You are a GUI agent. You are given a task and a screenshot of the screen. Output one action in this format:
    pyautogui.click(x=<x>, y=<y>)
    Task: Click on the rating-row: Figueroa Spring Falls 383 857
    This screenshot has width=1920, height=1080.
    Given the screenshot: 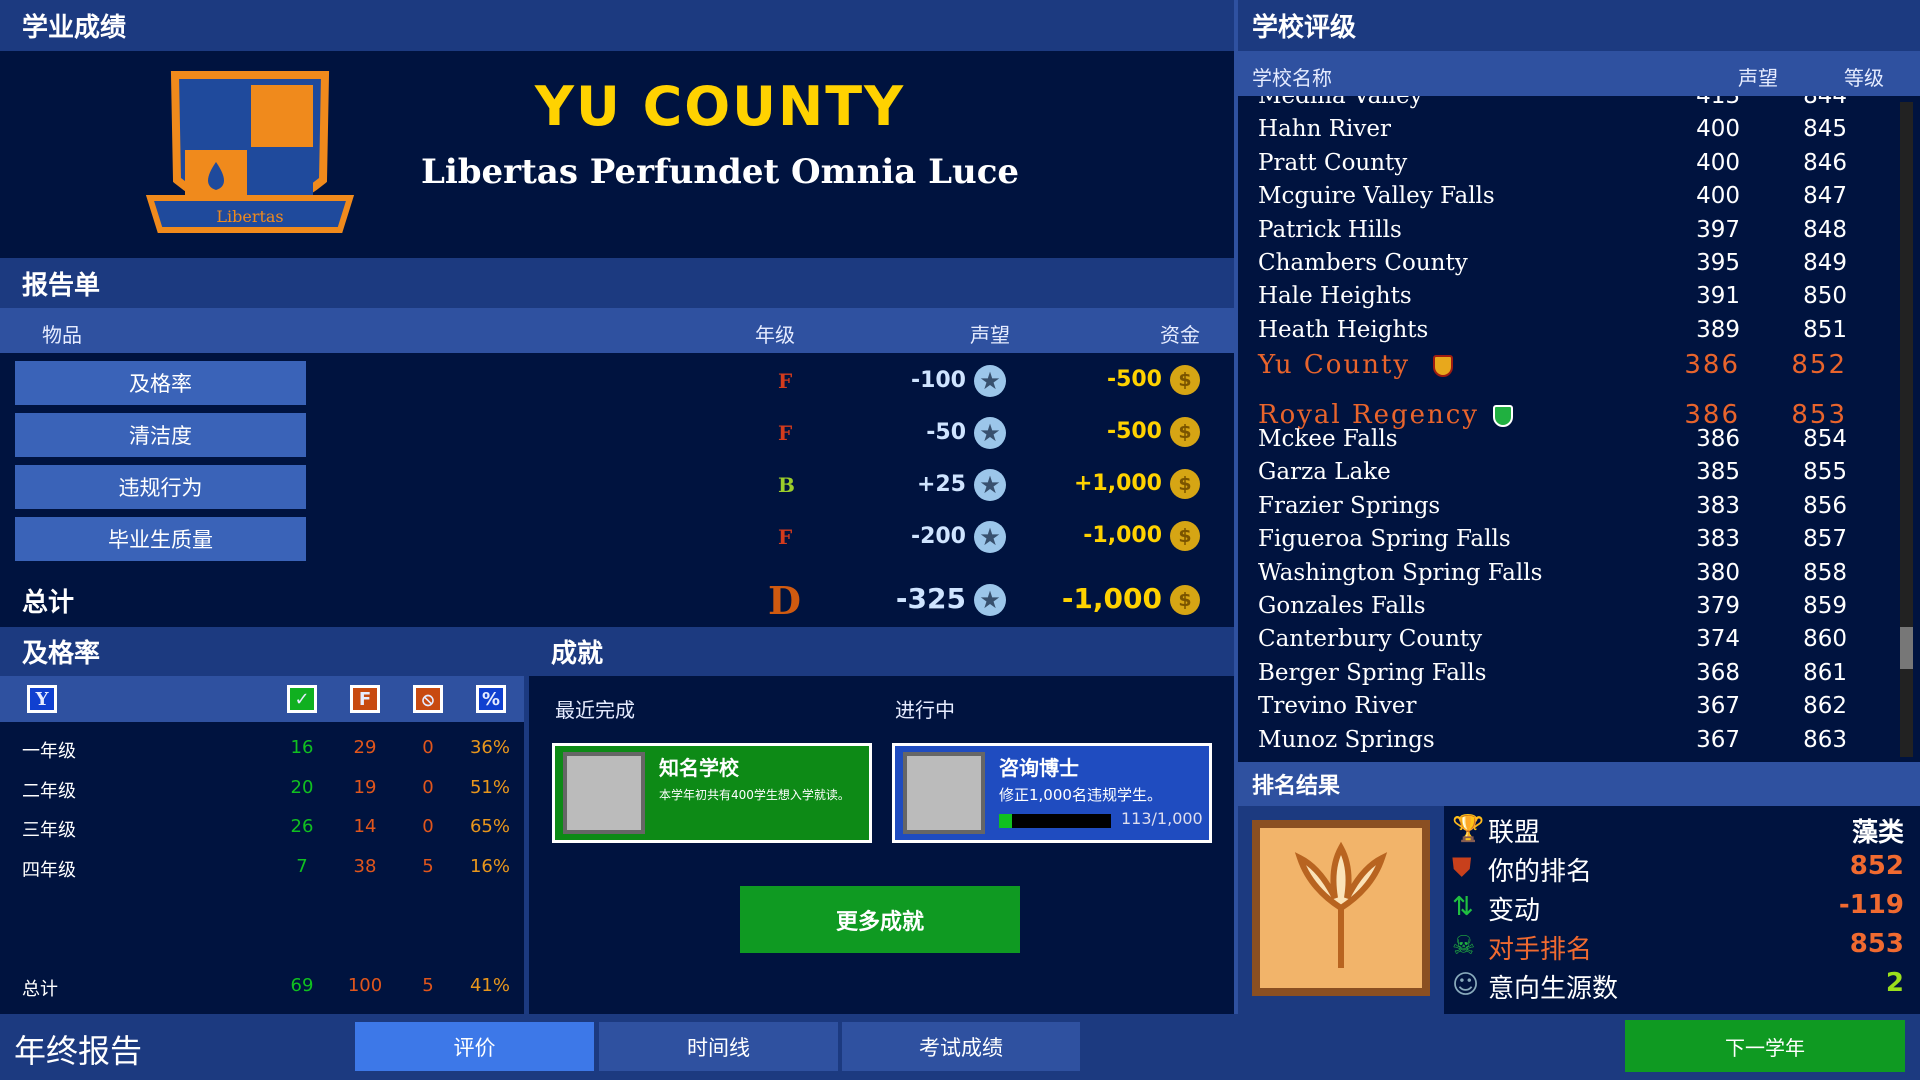 What is the action you would take?
    pyautogui.click(x=1574, y=542)
    